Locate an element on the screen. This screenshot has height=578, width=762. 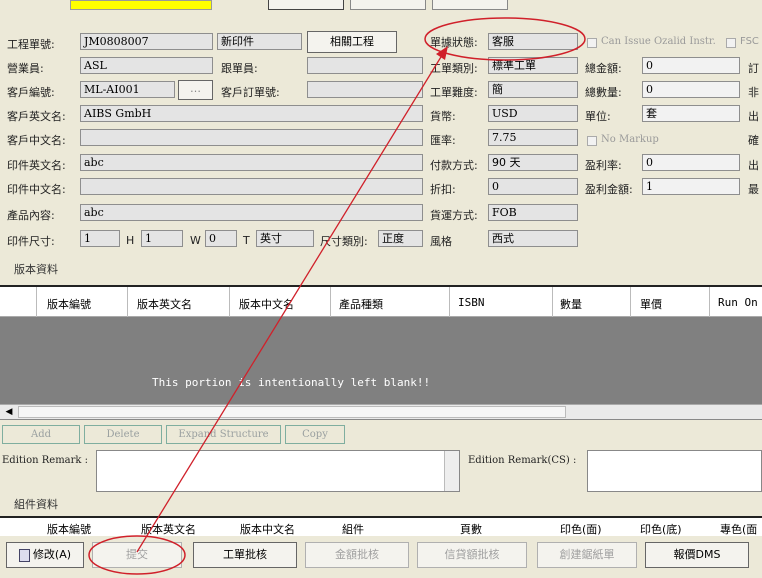
annotation-arrow-head is located at coordinates (442, 53).